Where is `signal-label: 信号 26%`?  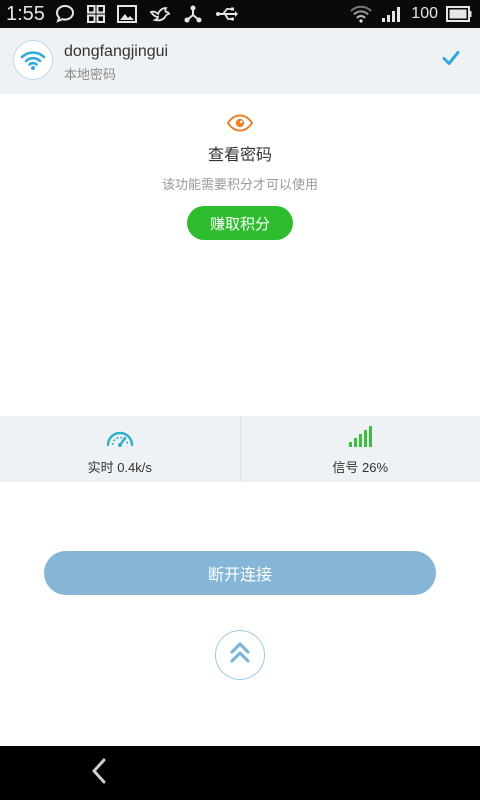 signal-label: 信号 26% is located at coordinates (360, 467).